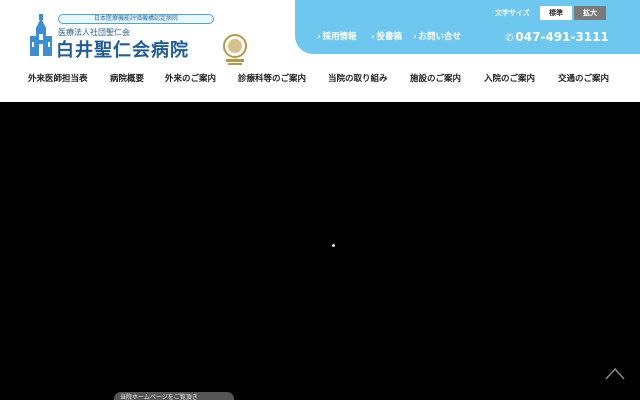 Image resolution: width=640 pixels, height=400 pixels. I want to click on nav-item-overview: 病院概要, so click(127, 78).